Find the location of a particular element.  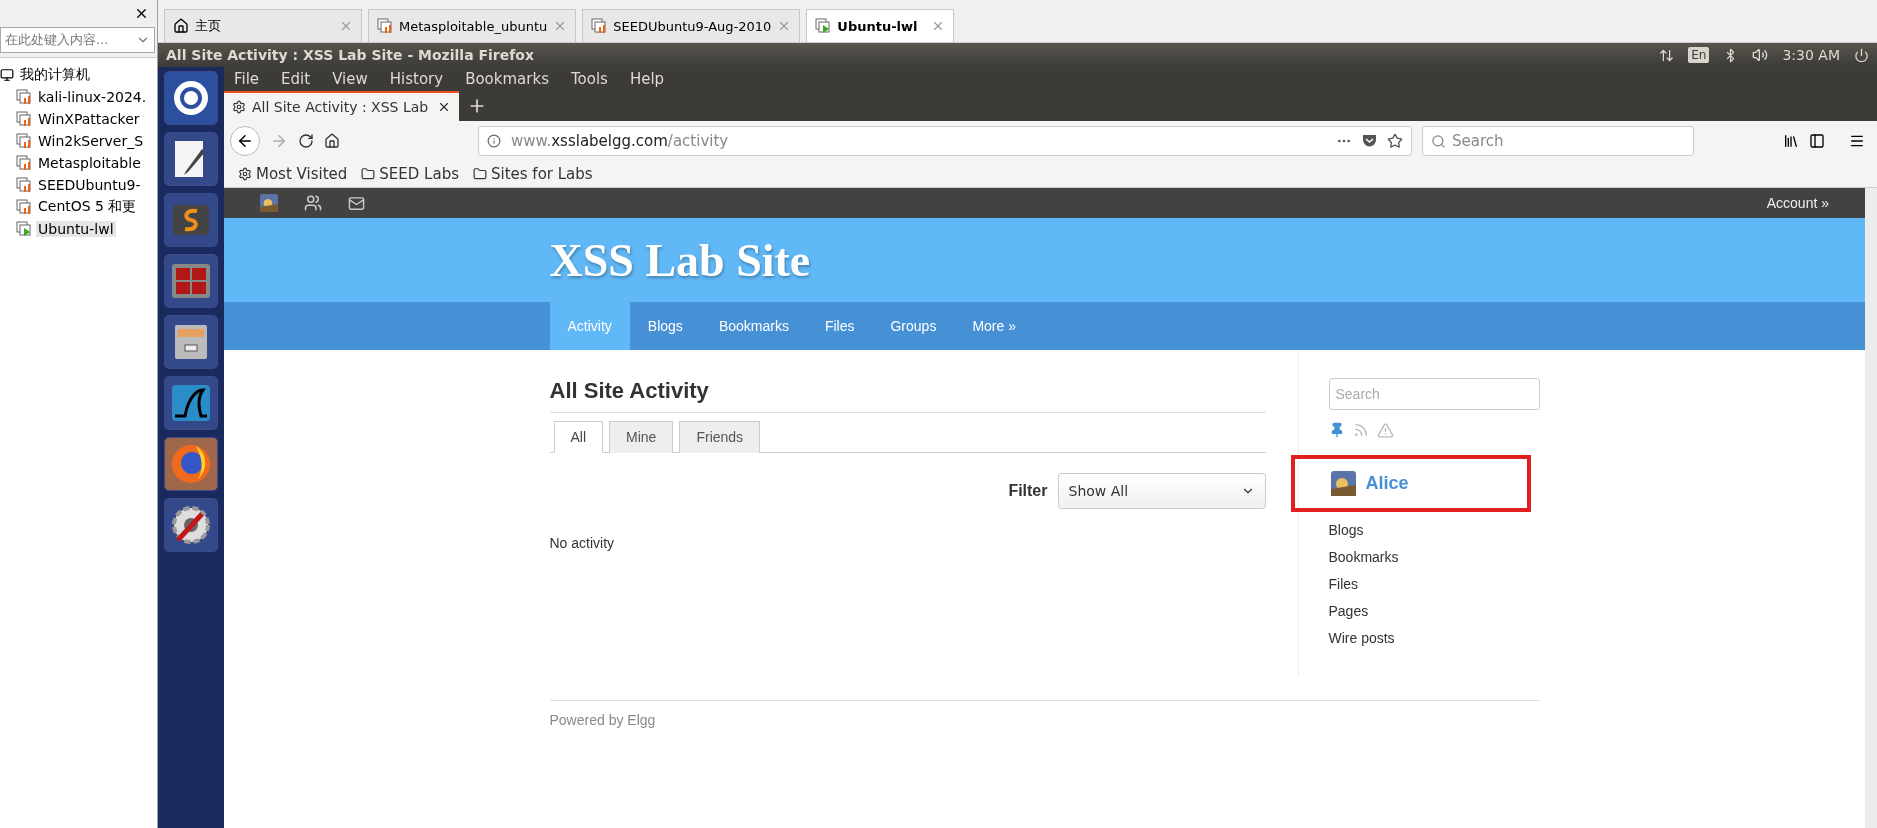

sidebar-link: Wire posts is located at coordinates (1434, 638).